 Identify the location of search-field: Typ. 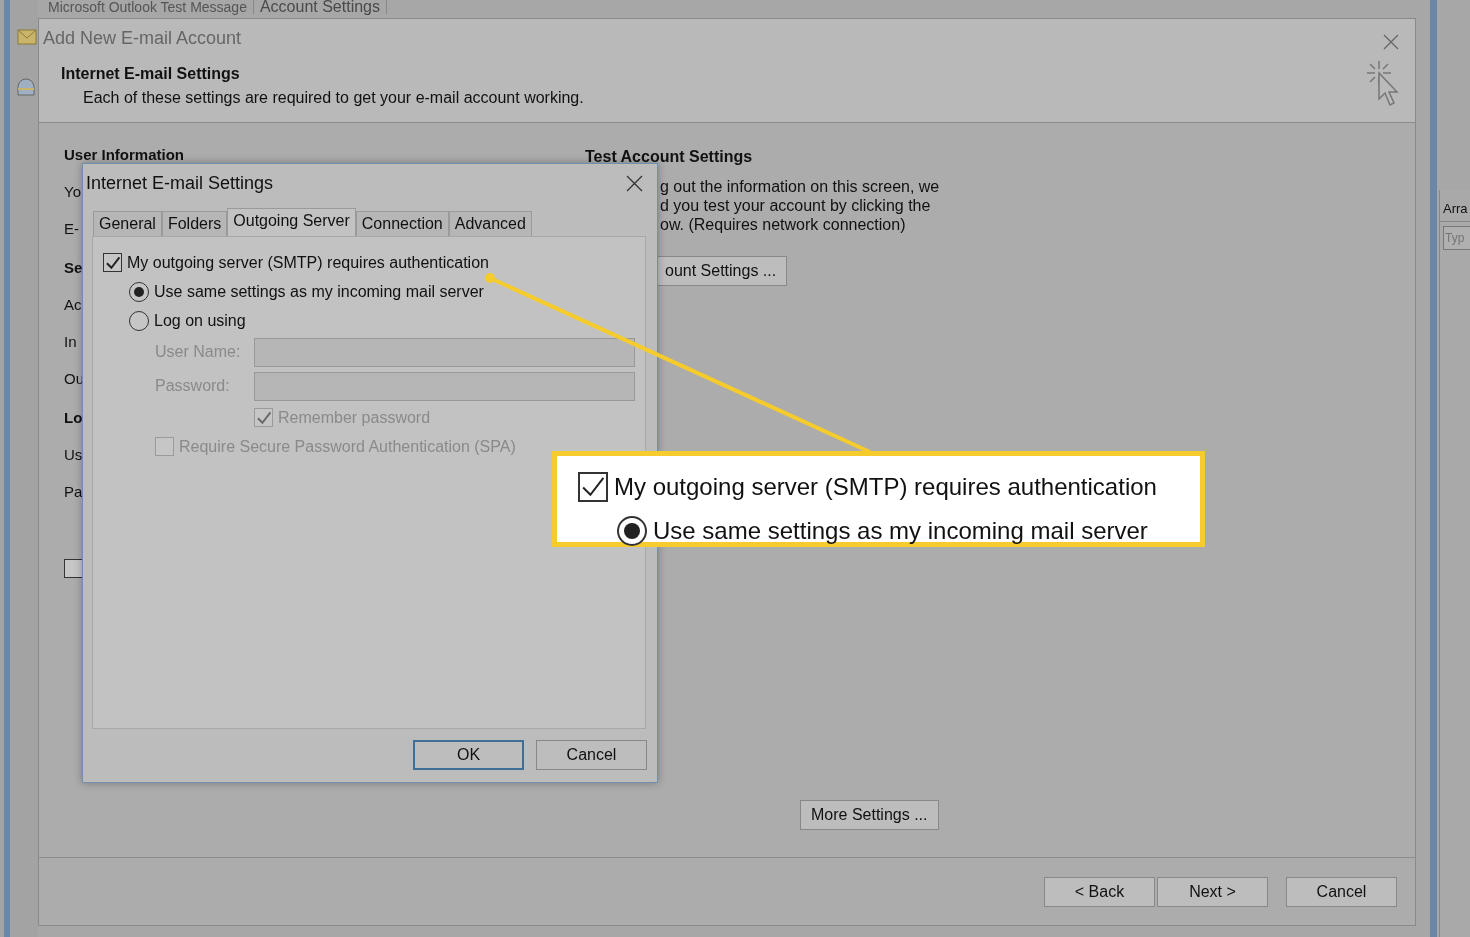
(1456, 238).